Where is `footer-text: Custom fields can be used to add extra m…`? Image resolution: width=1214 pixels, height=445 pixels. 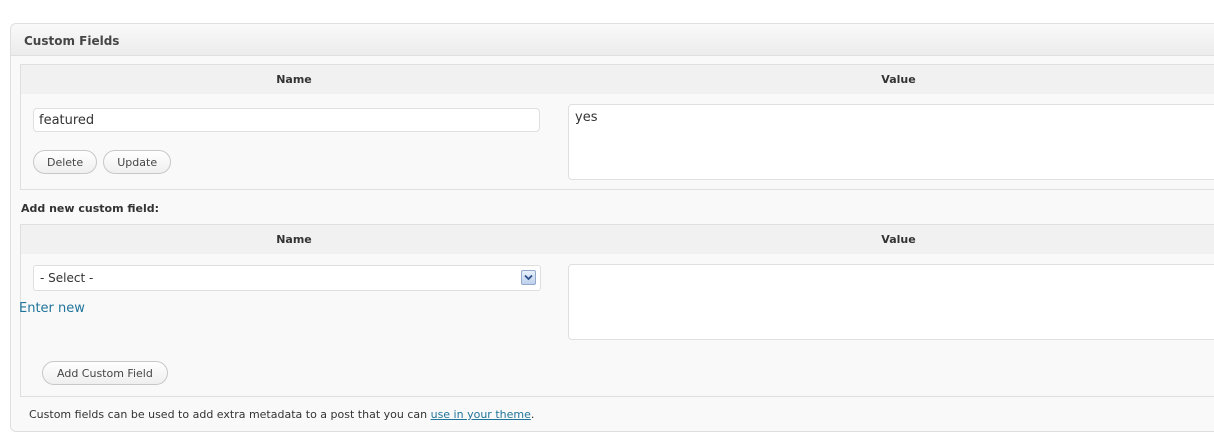 footer-text: Custom fields can be used to add extra m… is located at coordinates (230, 414).